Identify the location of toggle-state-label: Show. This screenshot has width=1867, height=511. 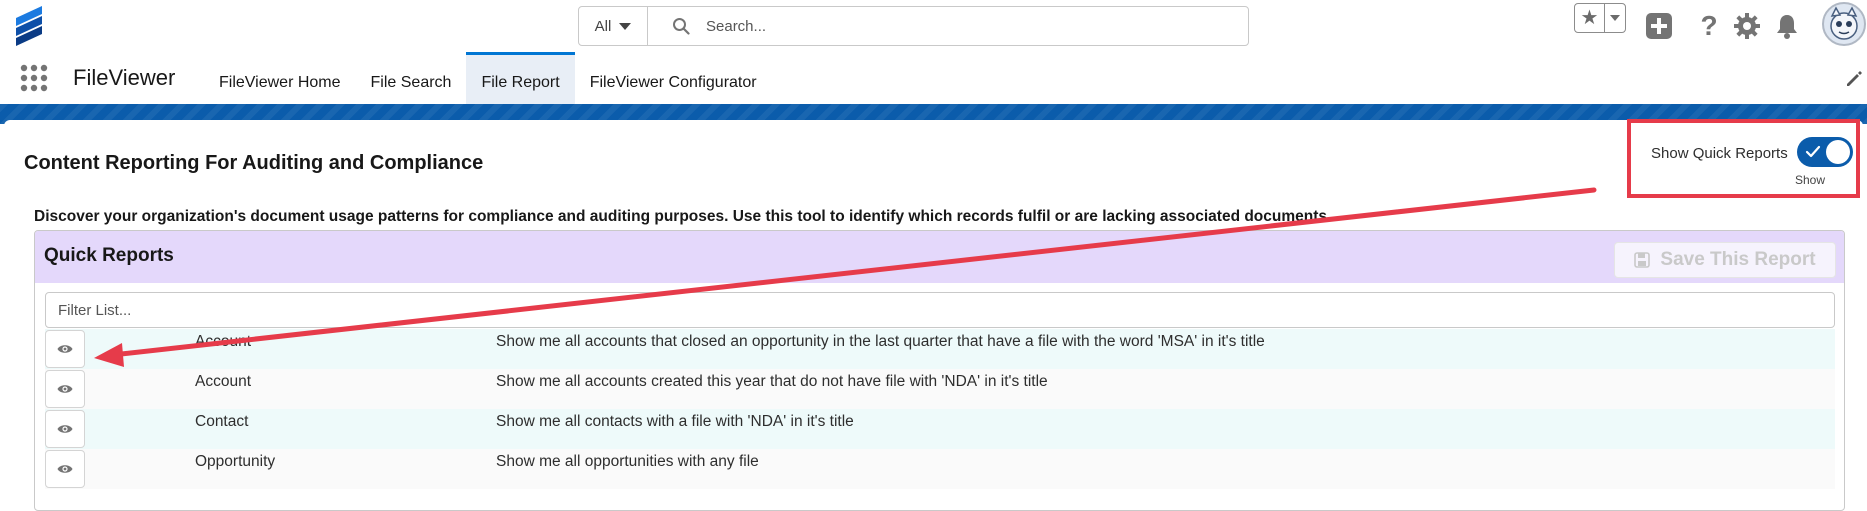
(1810, 180).